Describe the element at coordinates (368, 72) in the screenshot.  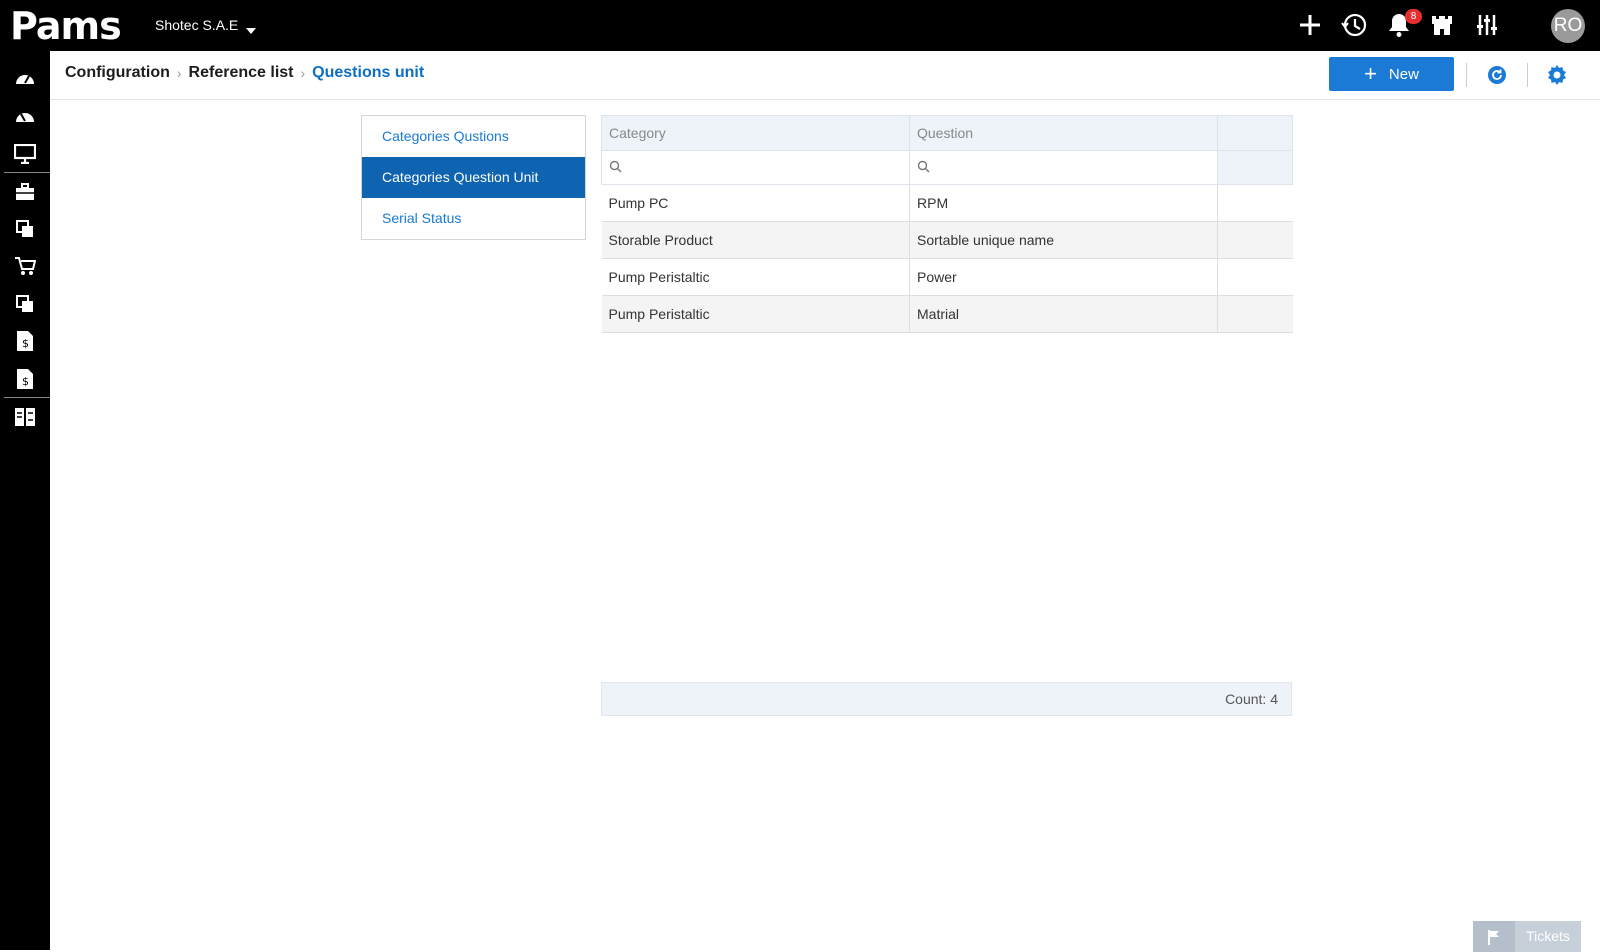
I see `page-title: Questions unit` at that location.